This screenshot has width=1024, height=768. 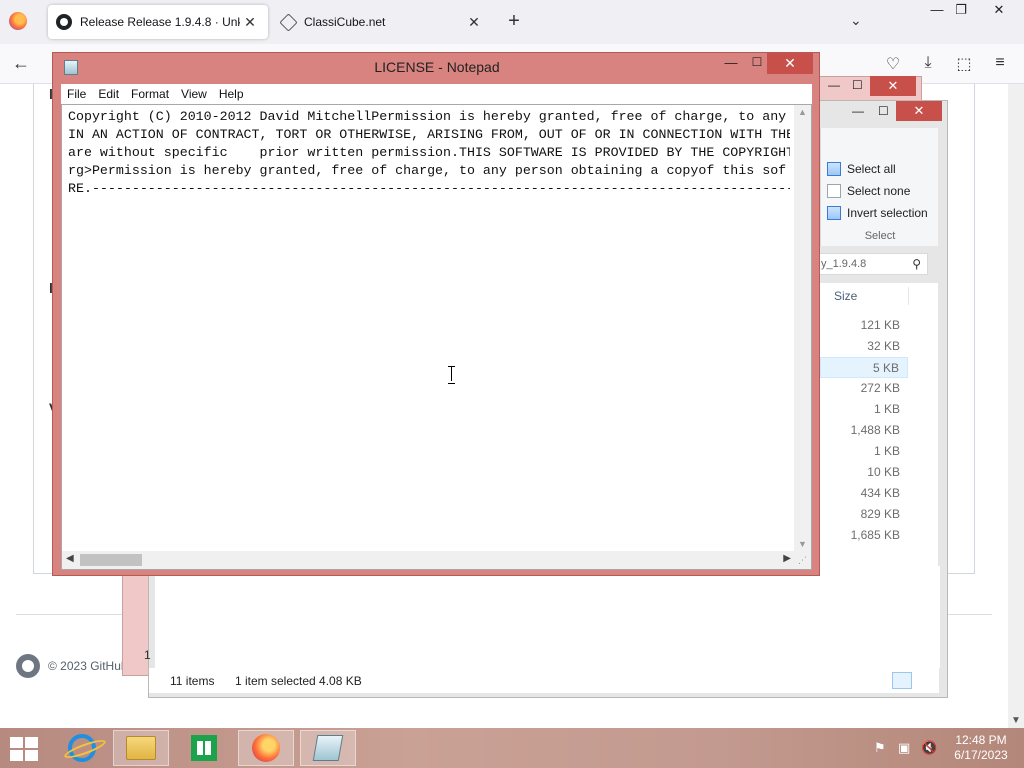 I want to click on clock-time: 12:48 PM, so click(x=981, y=740).